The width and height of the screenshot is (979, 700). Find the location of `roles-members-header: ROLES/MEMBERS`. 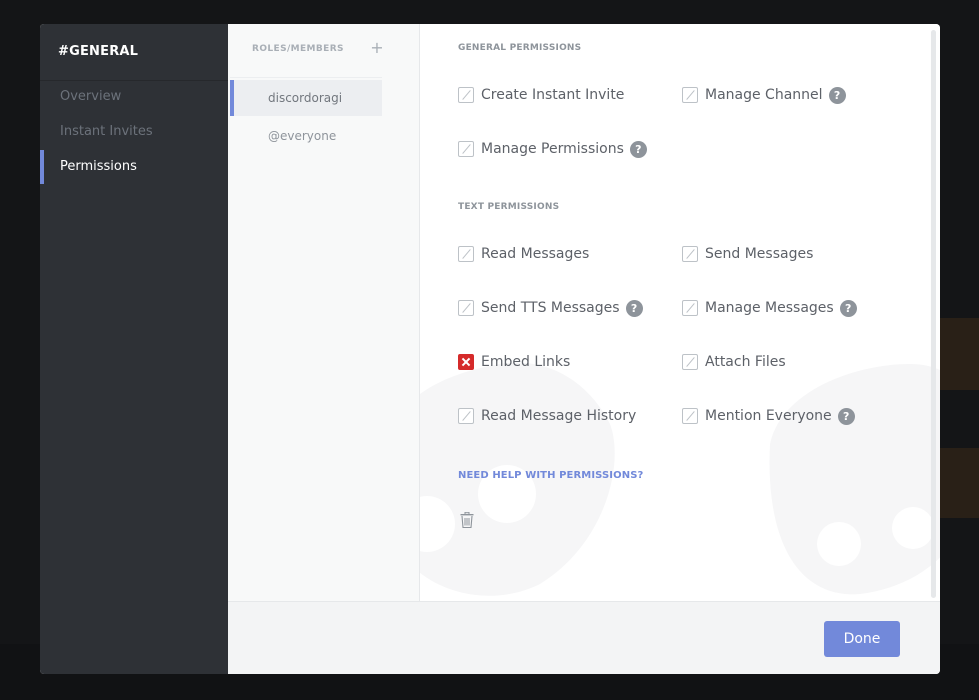

roles-members-header: ROLES/MEMBERS is located at coordinates (298, 49).